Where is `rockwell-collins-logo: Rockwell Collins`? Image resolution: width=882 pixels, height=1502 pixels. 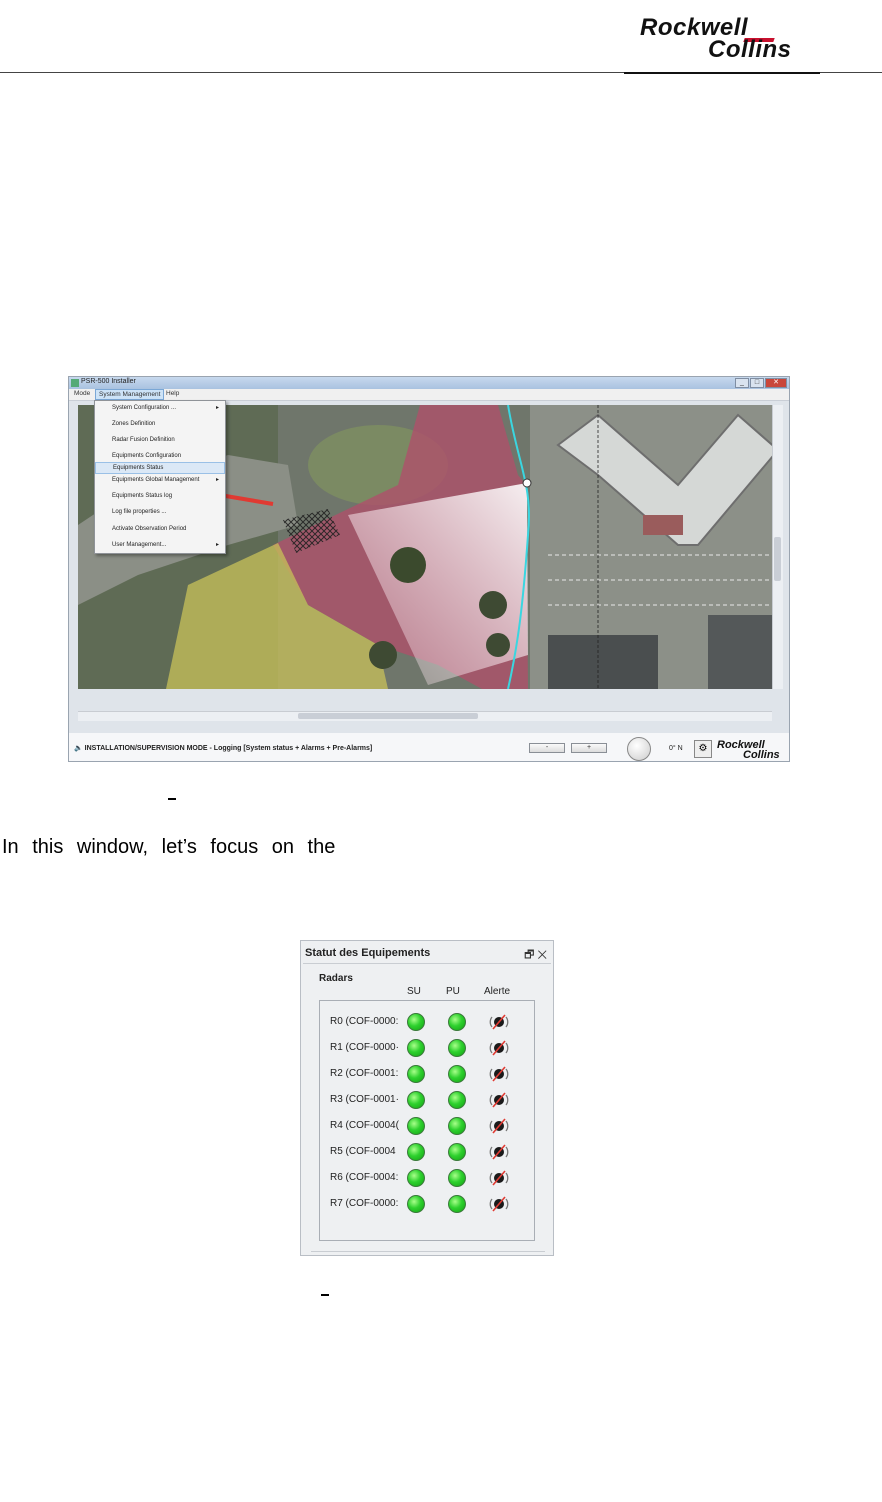
rockwell-collins-logo: Rockwell Collins is located at coordinates (724, 38).